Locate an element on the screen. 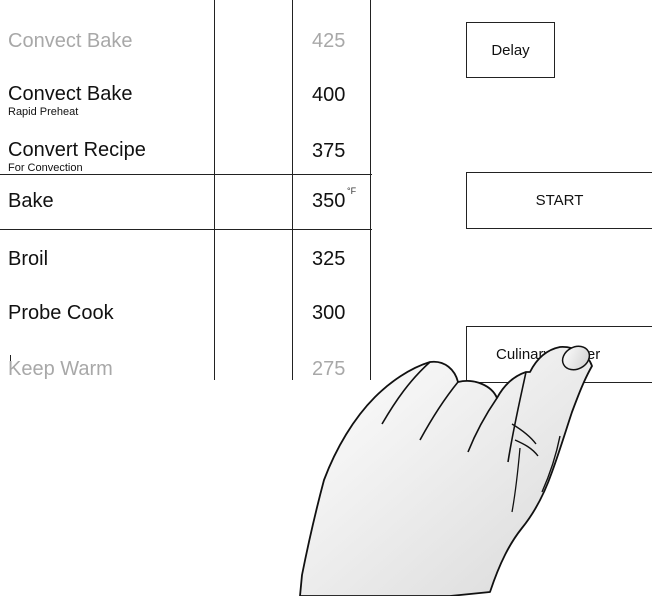 Image resolution: width=652 pixels, height=596 pixels. temp-list-right-border is located at coordinates (370, 190).